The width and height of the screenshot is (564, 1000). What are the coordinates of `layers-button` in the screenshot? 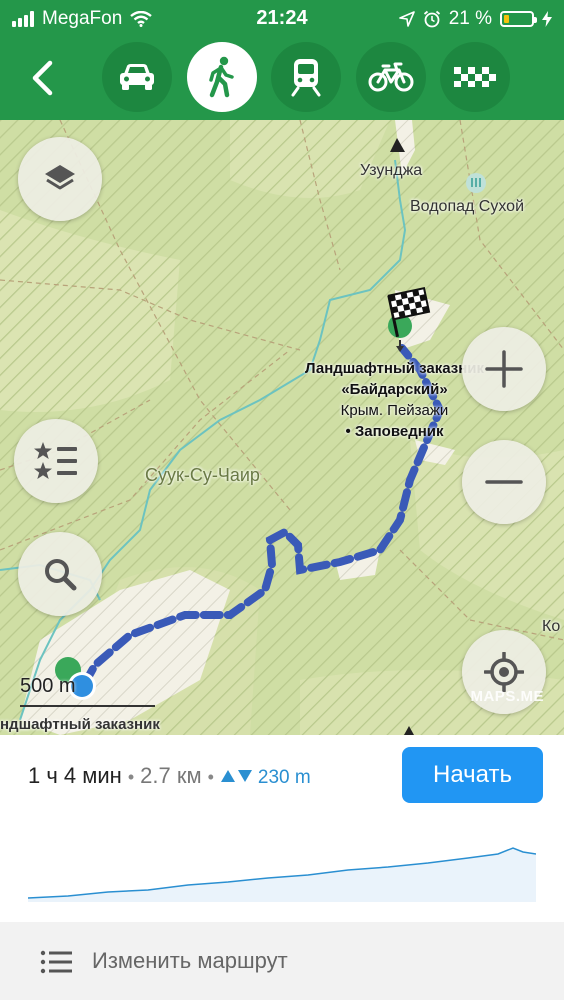 It's located at (60, 179).